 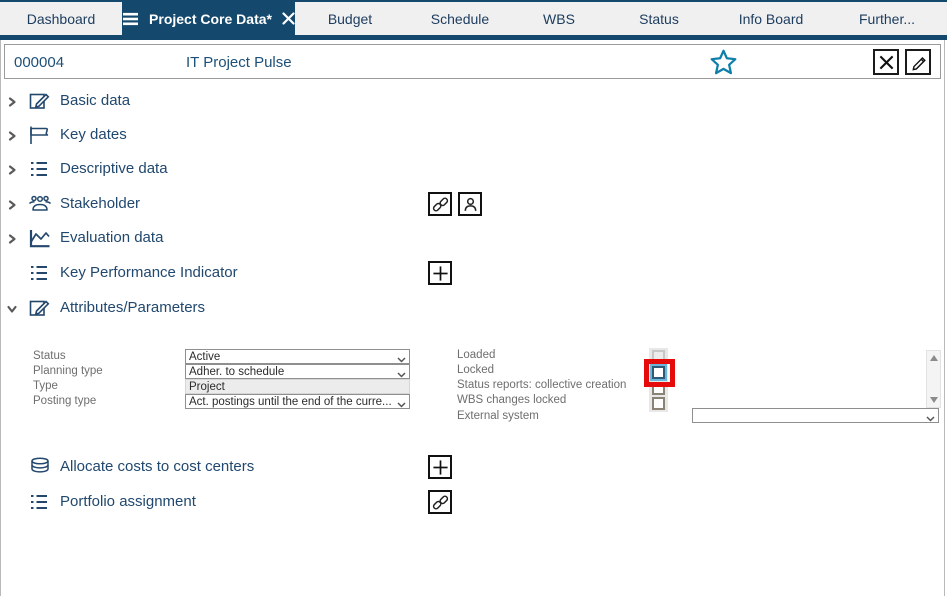 I want to click on checkbox-label-status-reports: Status reports: collective creation, so click(x=542, y=385).